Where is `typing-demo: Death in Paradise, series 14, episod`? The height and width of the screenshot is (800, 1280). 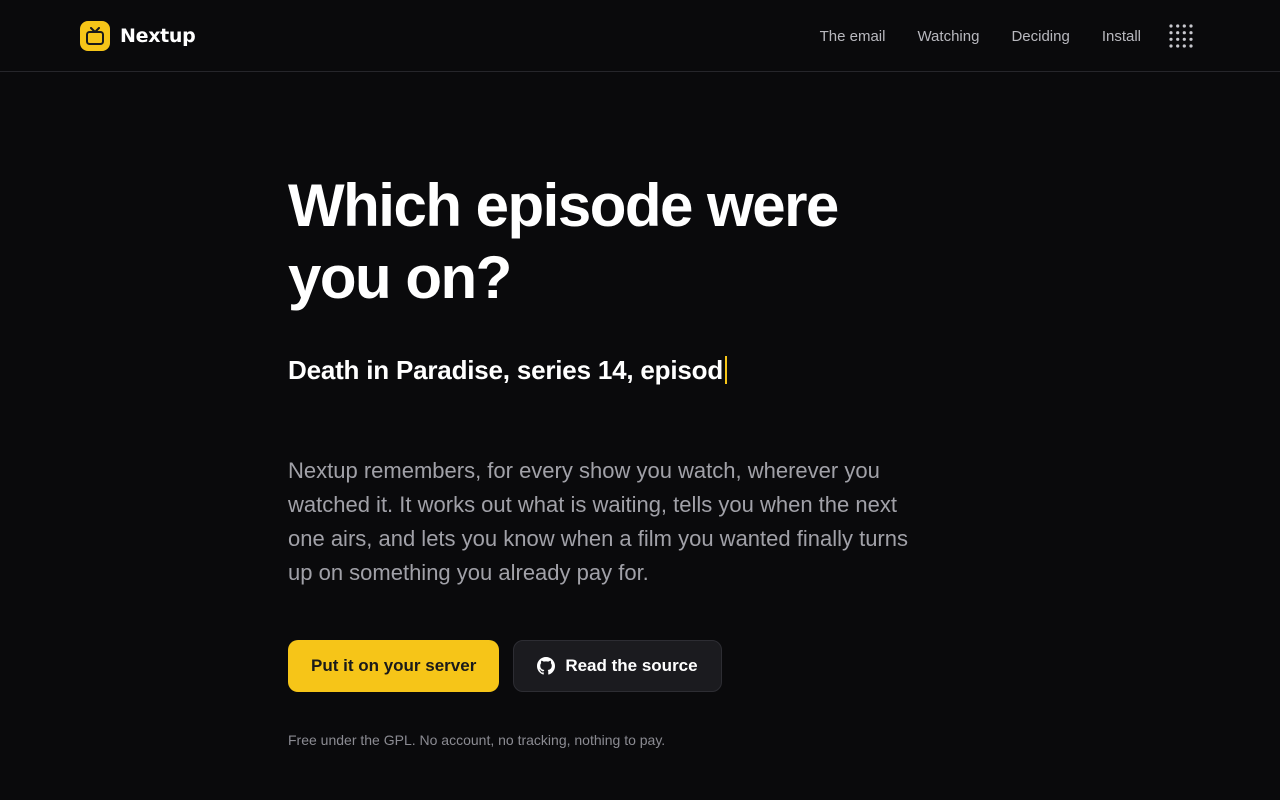
typing-demo: Death in Paradise, series 14, episod is located at coordinates (638, 370).